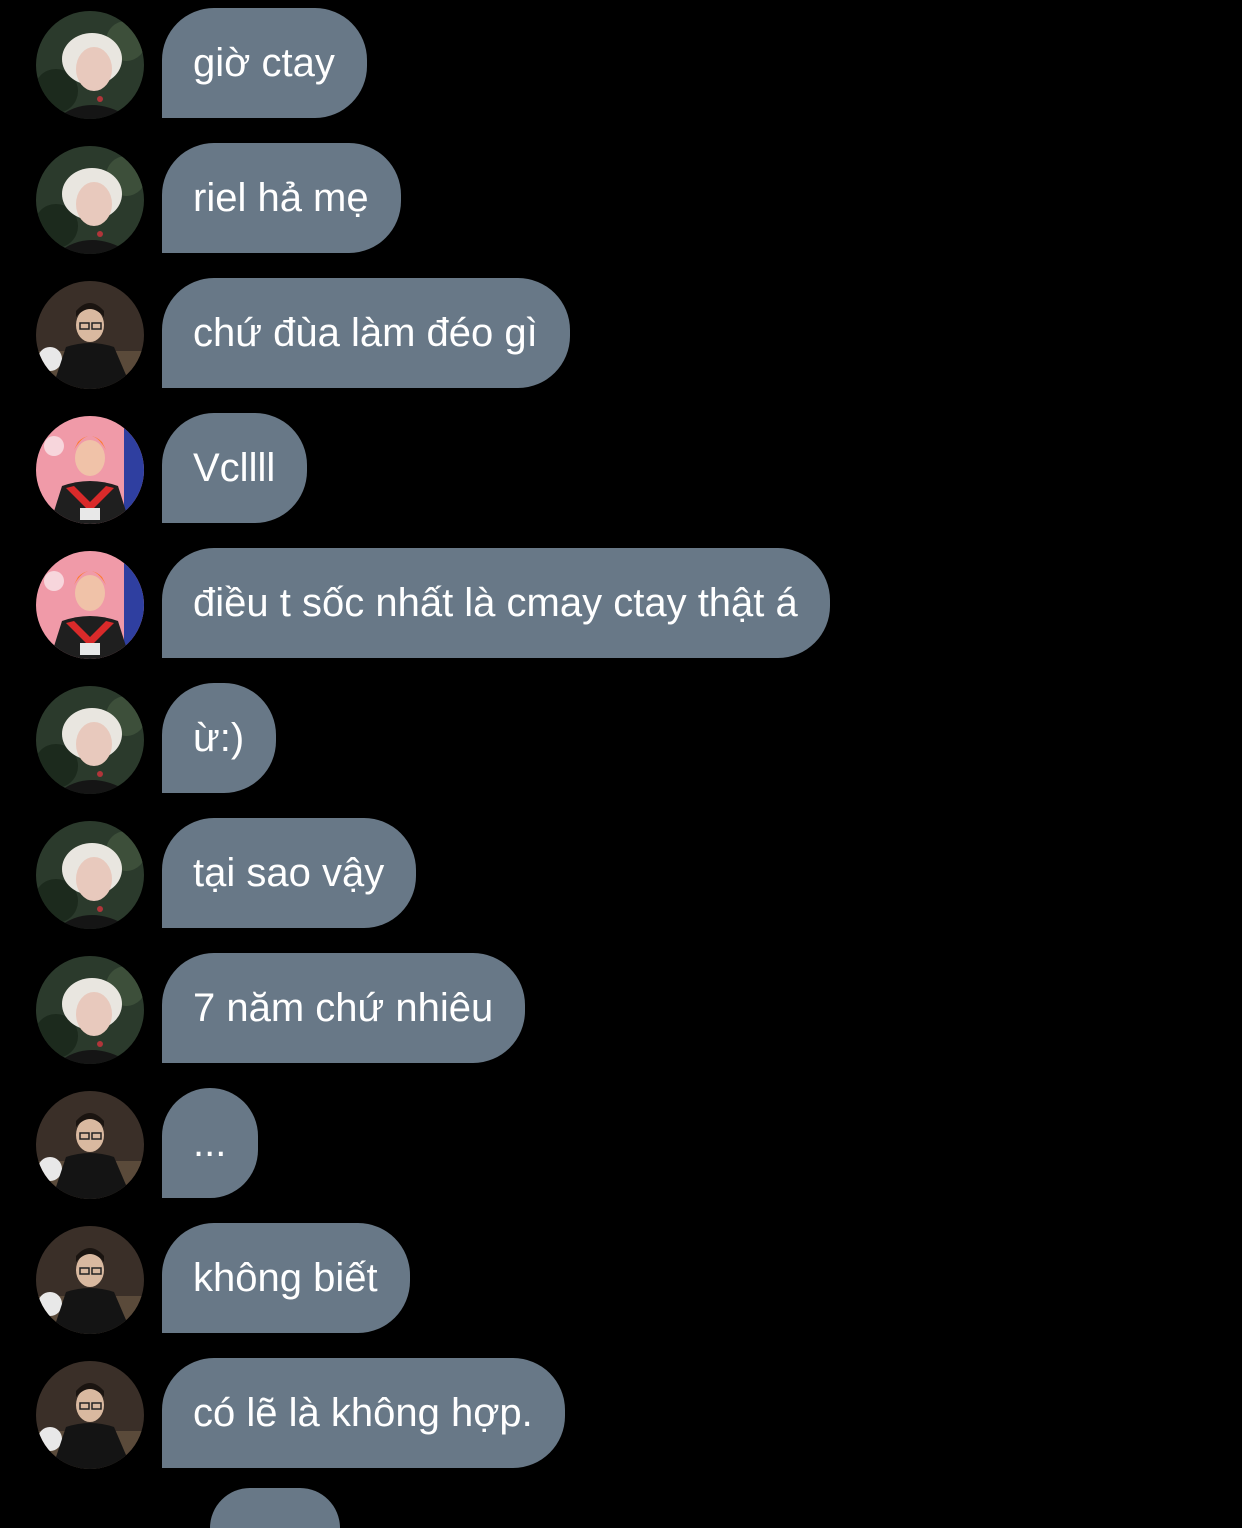  Describe the element at coordinates (363, 1413) in the screenshot. I see `message-bubble: có lẽ là không hợp.` at that location.